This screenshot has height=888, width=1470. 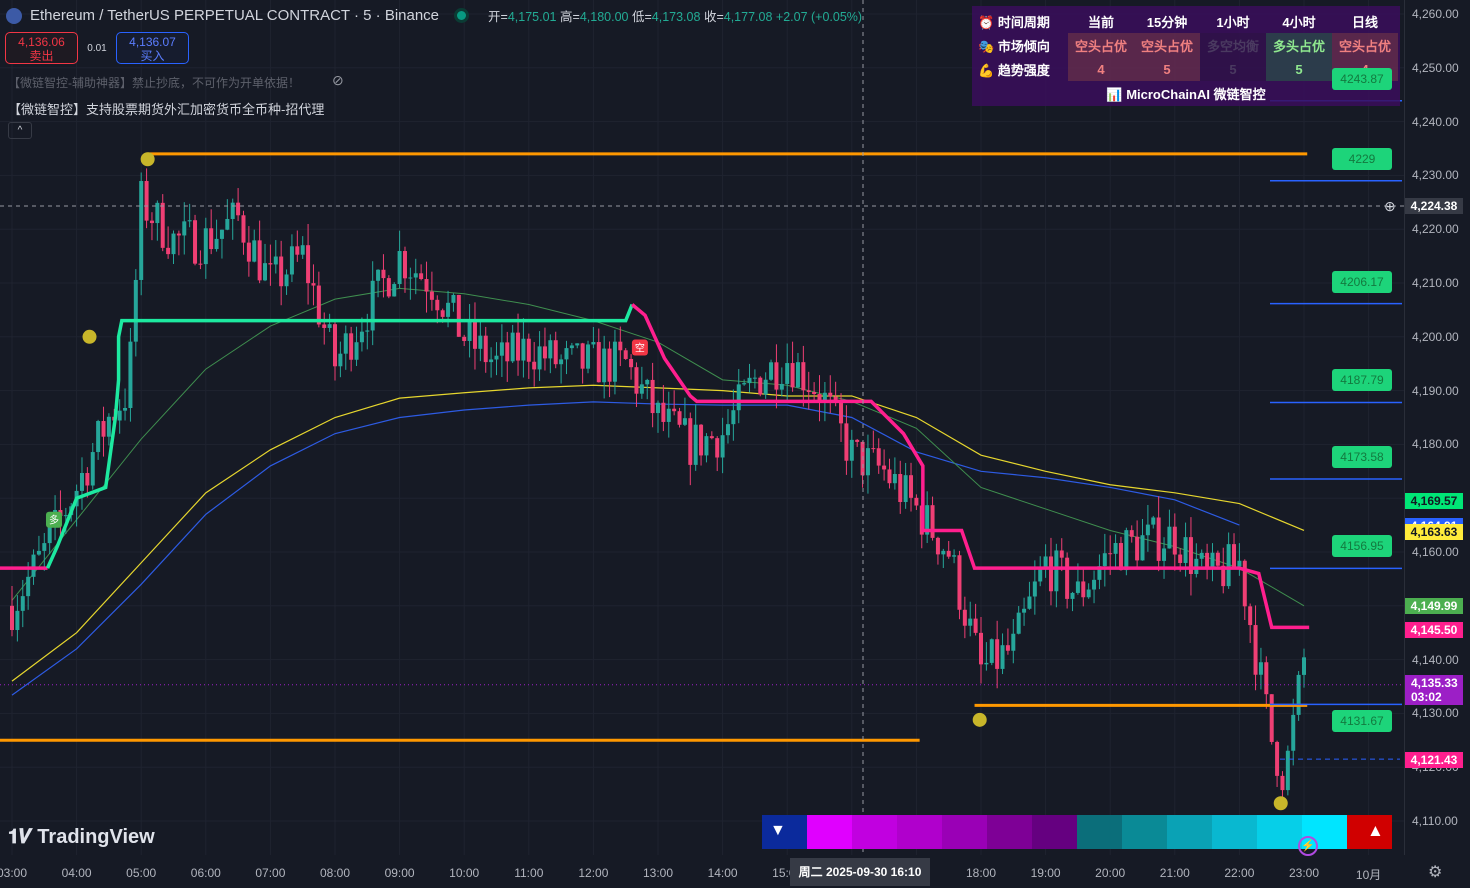 I want to click on time-tick: 21:00, so click(x=1174, y=873).